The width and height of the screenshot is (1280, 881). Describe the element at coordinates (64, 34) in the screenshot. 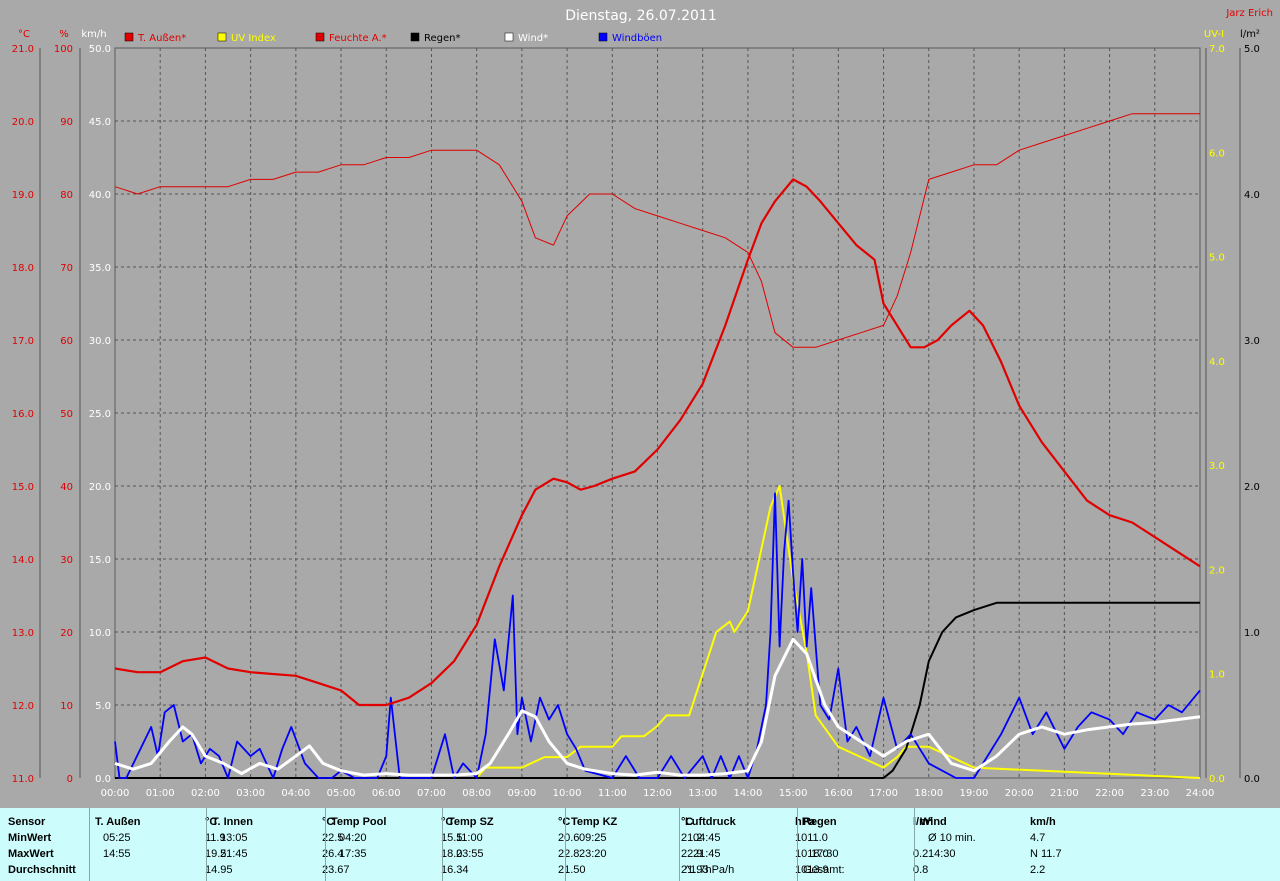

I see `humidity-unit: %` at that location.